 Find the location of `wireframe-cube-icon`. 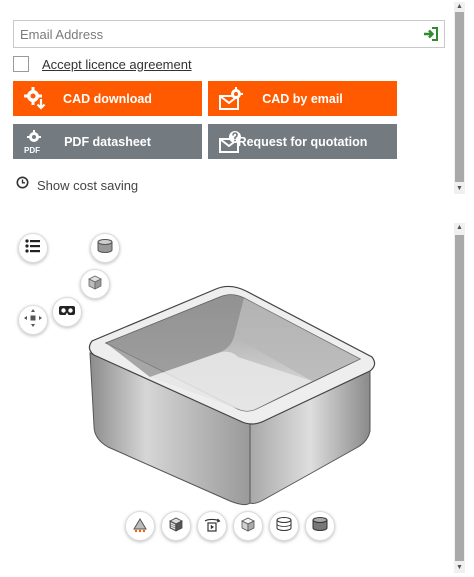

wireframe-cube-icon is located at coordinates (248, 526).